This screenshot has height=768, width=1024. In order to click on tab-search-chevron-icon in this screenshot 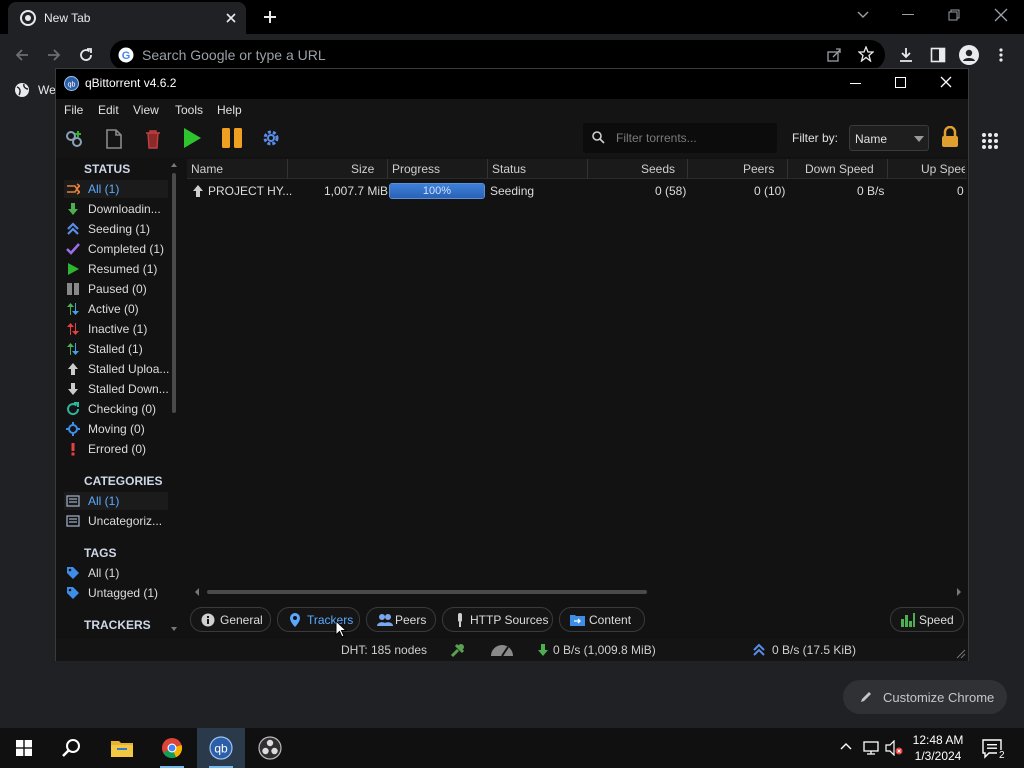, I will do `click(863, 15)`.